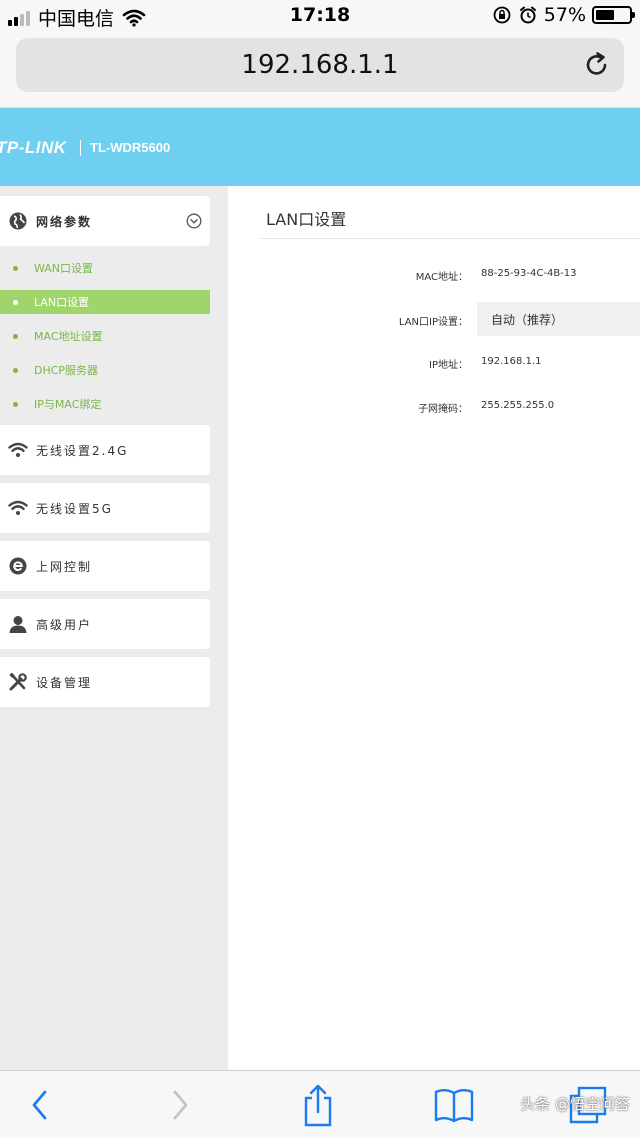 The width and height of the screenshot is (640, 1138). What do you see at coordinates (105, 404) in the screenshot?
I see `sidebar-item-ip-mac-binding: IP与MAC绑定` at bounding box center [105, 404].